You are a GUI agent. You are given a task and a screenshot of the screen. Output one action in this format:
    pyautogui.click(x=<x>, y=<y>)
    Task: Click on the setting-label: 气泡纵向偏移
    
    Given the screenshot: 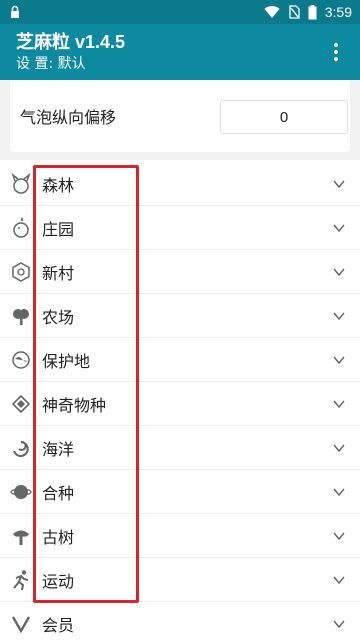 What is the action you would take?
    pyautogui.click(x=68, y=117)
    